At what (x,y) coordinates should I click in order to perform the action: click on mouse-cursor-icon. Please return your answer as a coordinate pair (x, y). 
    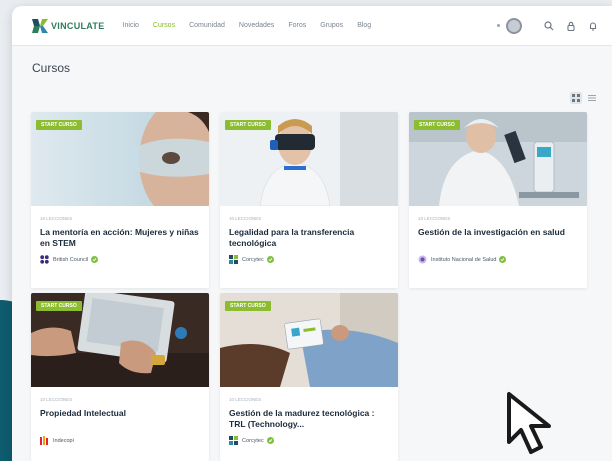
    Looking at the image, I should click on (529, 423).